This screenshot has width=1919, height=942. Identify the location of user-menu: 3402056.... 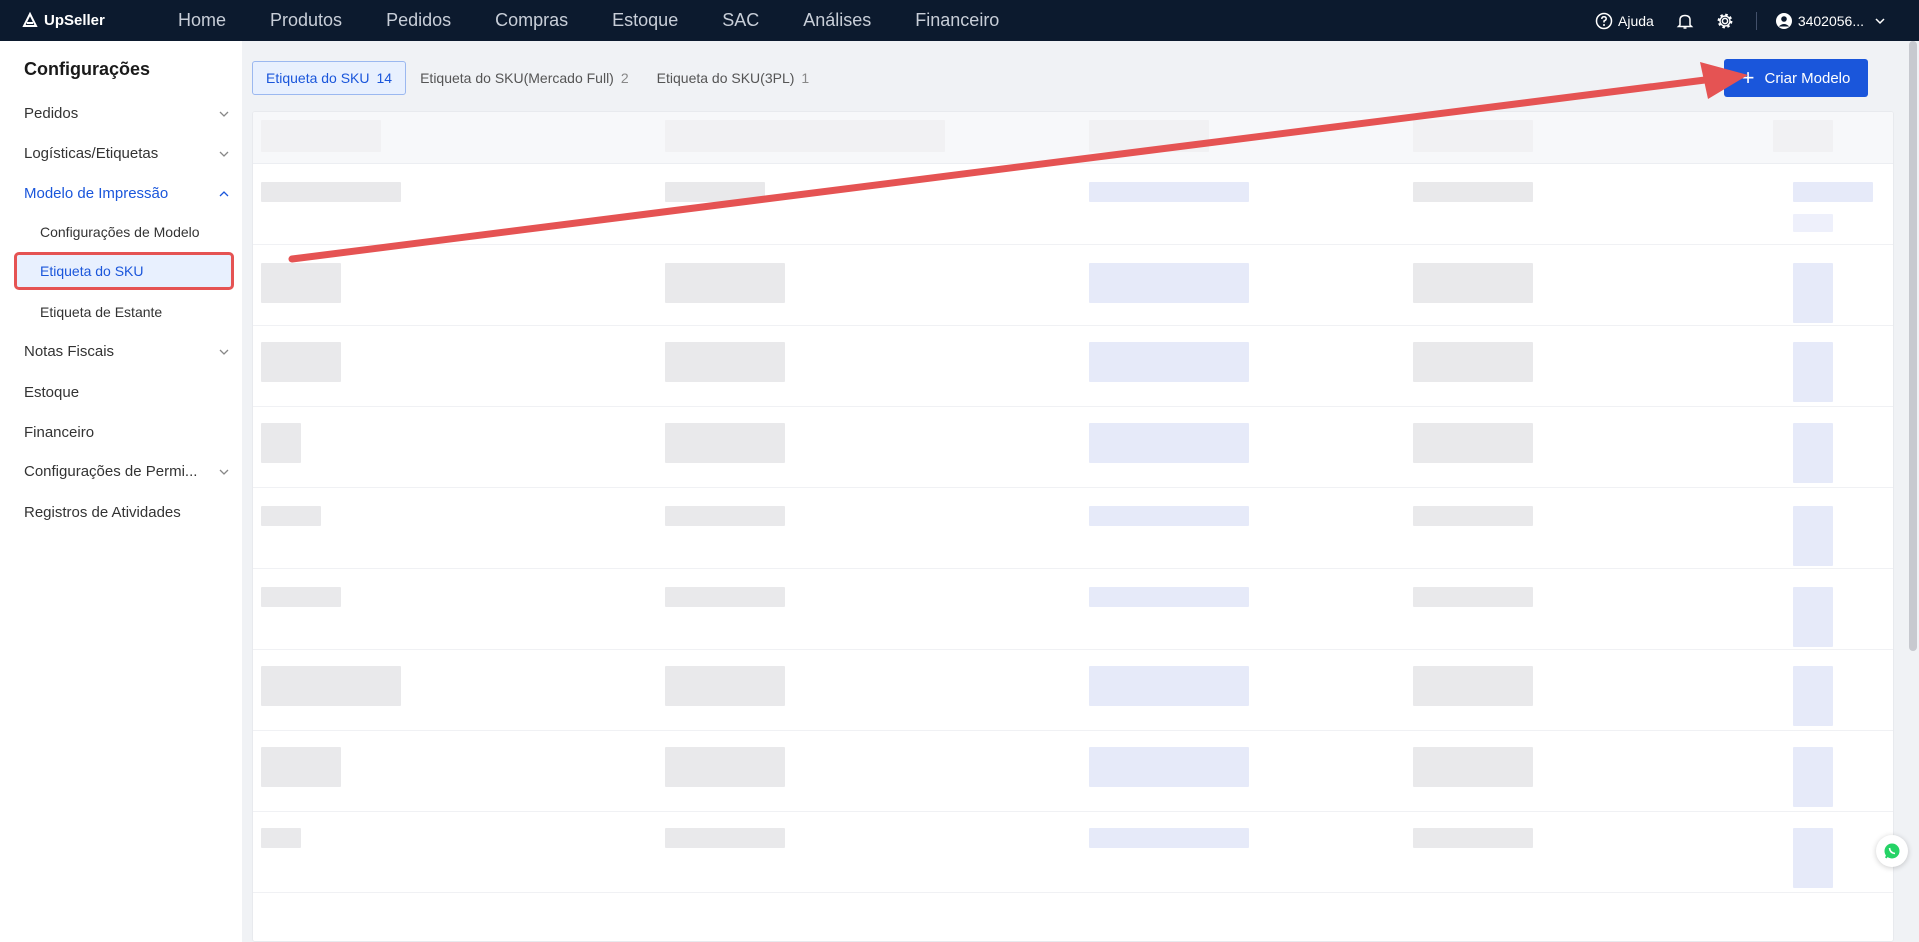
(1833, 21).